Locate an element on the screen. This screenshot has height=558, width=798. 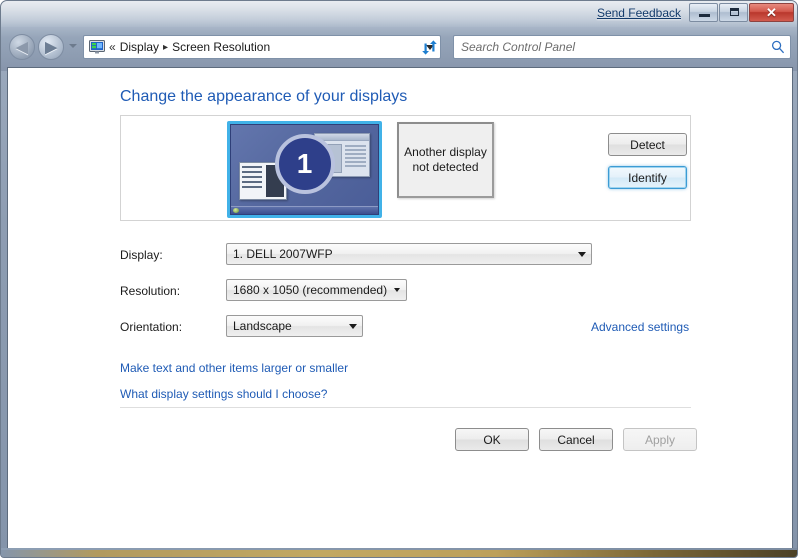
desktop-taskbar is located at coordinates (304, 210).